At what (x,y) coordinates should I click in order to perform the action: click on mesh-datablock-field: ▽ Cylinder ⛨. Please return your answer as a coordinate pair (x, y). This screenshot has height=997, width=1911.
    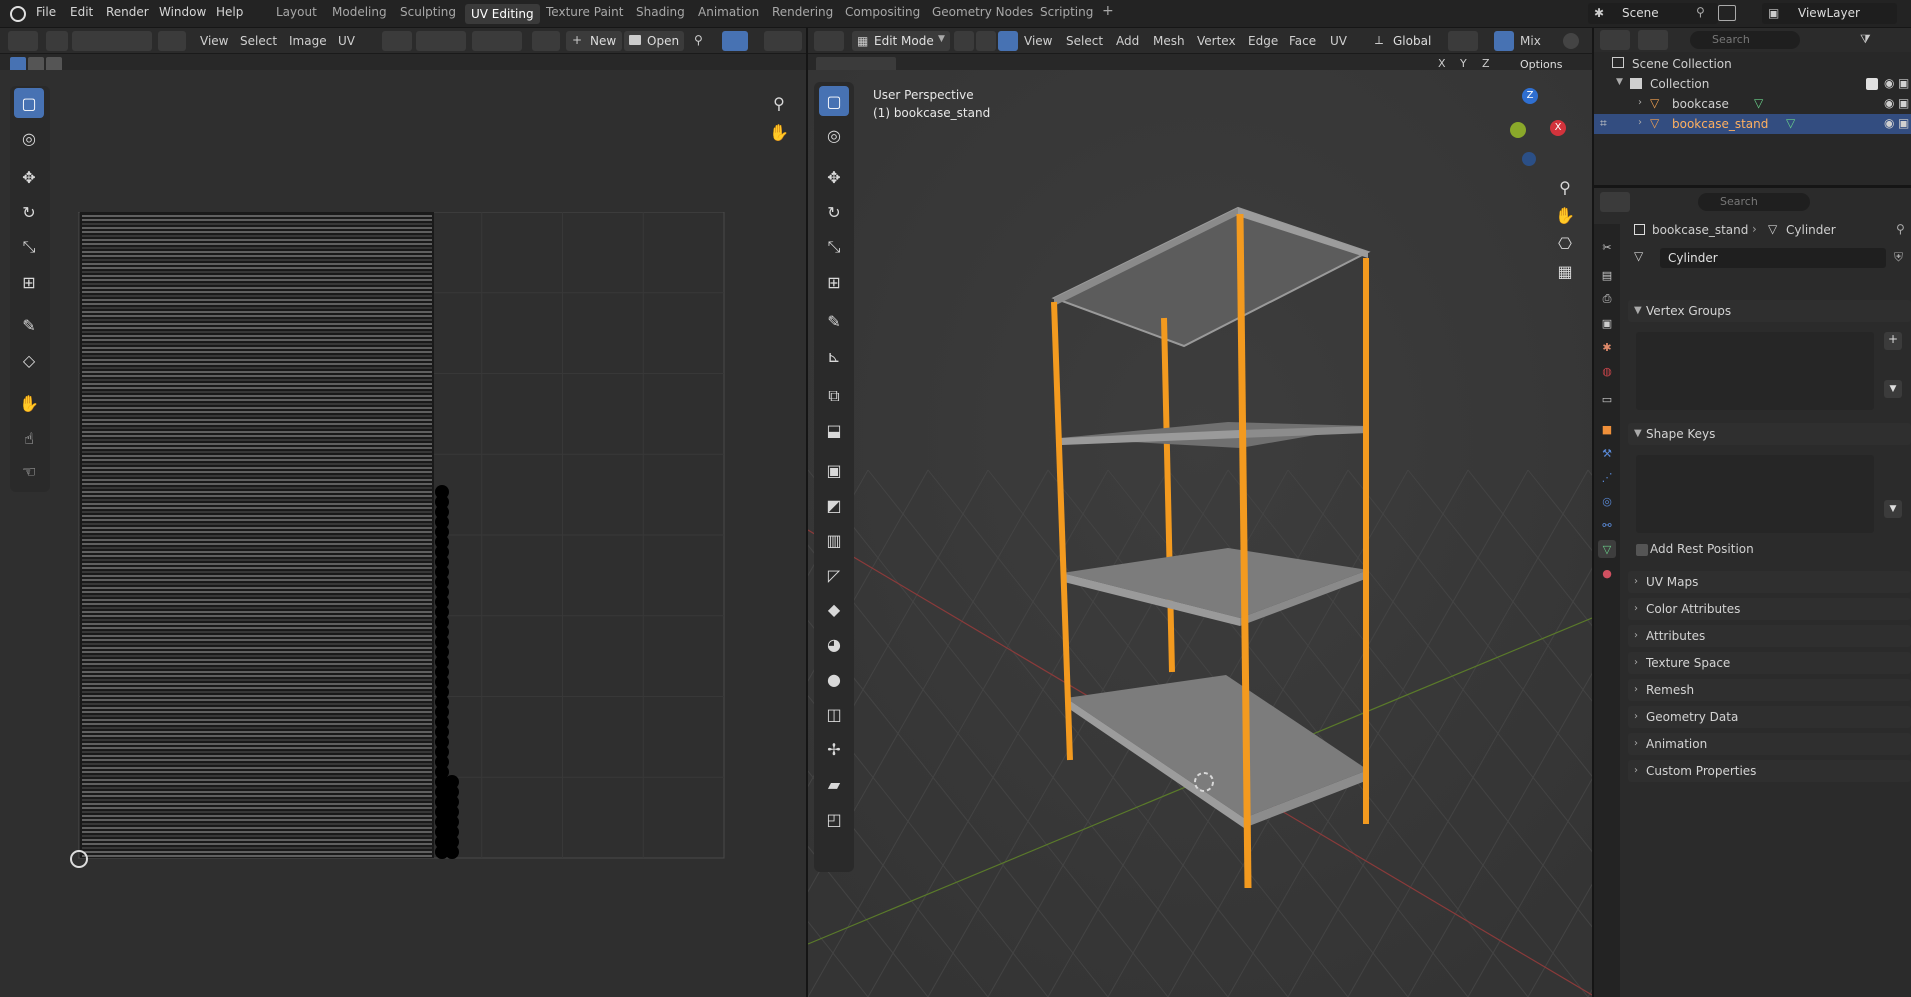
    Looking at the image, I should click on (1770, 258).